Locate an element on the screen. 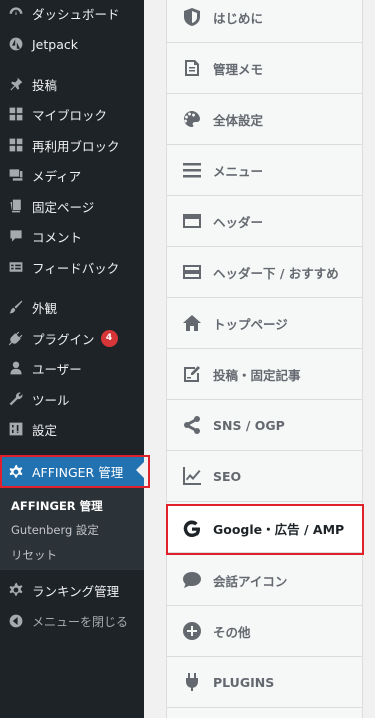 Image resolution: width=375 pixels, height=718 pixels. panel-item-label: Google・広告 / AMP is located at coordinates (279, 529).